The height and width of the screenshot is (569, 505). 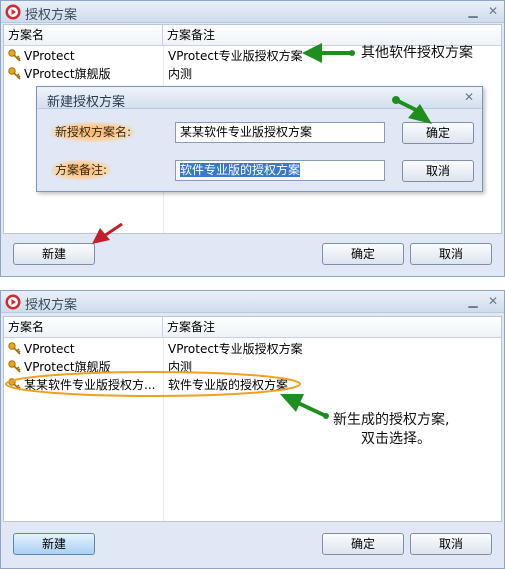 What do you see at coordinates (438, 171) in the screenshot?
I see `dialog-cancel-button: 取消` at bounding box center [438, 171].